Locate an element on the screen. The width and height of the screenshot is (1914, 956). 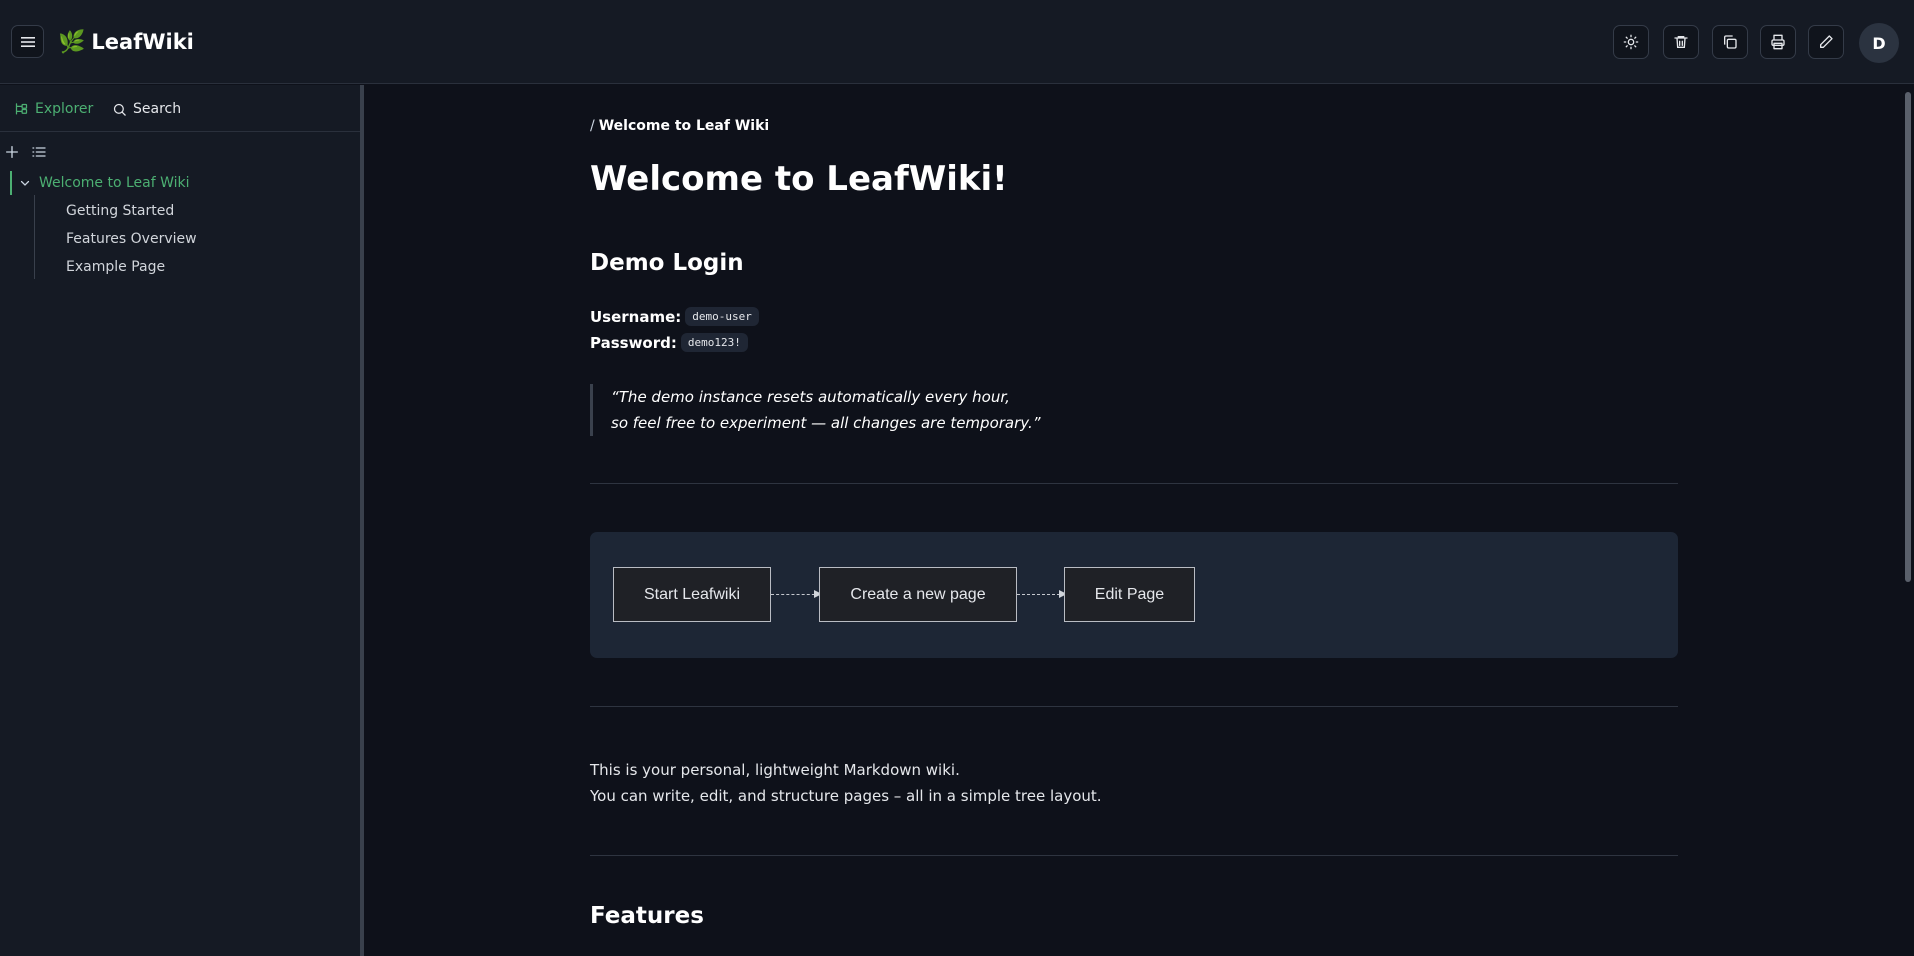
sidebar-tabs: Explorer Search is located at coordinates (180, 108).